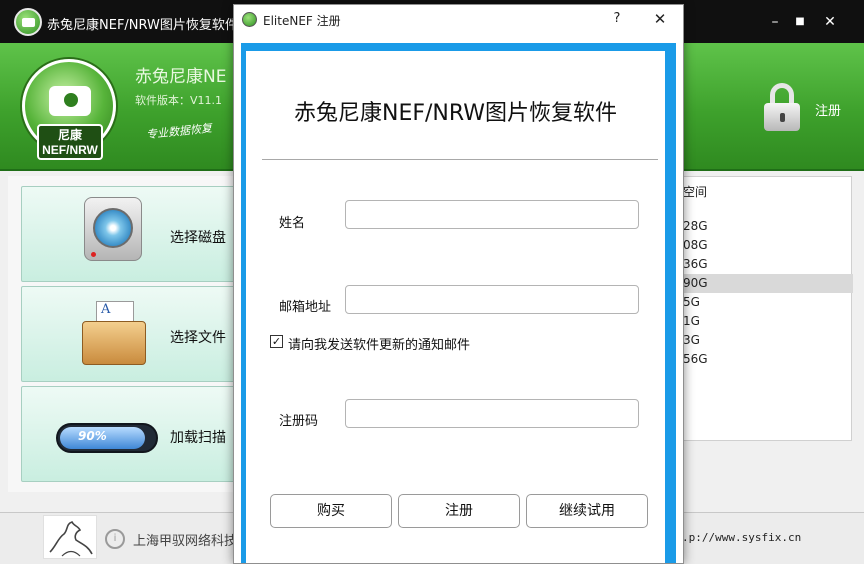 The image size is (864, 564). Describe the element at coordinates (92, 436) in the screenshot. I see `progress-text: 90%` at that location.